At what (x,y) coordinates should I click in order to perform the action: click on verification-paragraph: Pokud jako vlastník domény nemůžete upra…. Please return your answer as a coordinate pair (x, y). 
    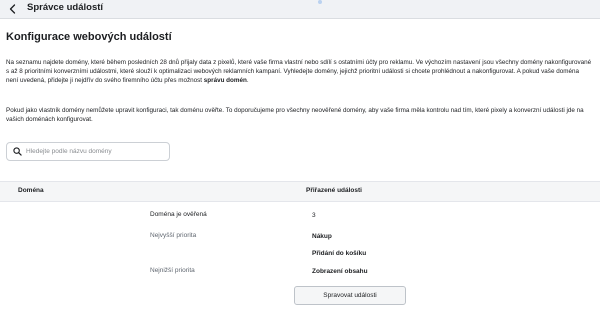
    Looking at the image, I should click on (295, 115).